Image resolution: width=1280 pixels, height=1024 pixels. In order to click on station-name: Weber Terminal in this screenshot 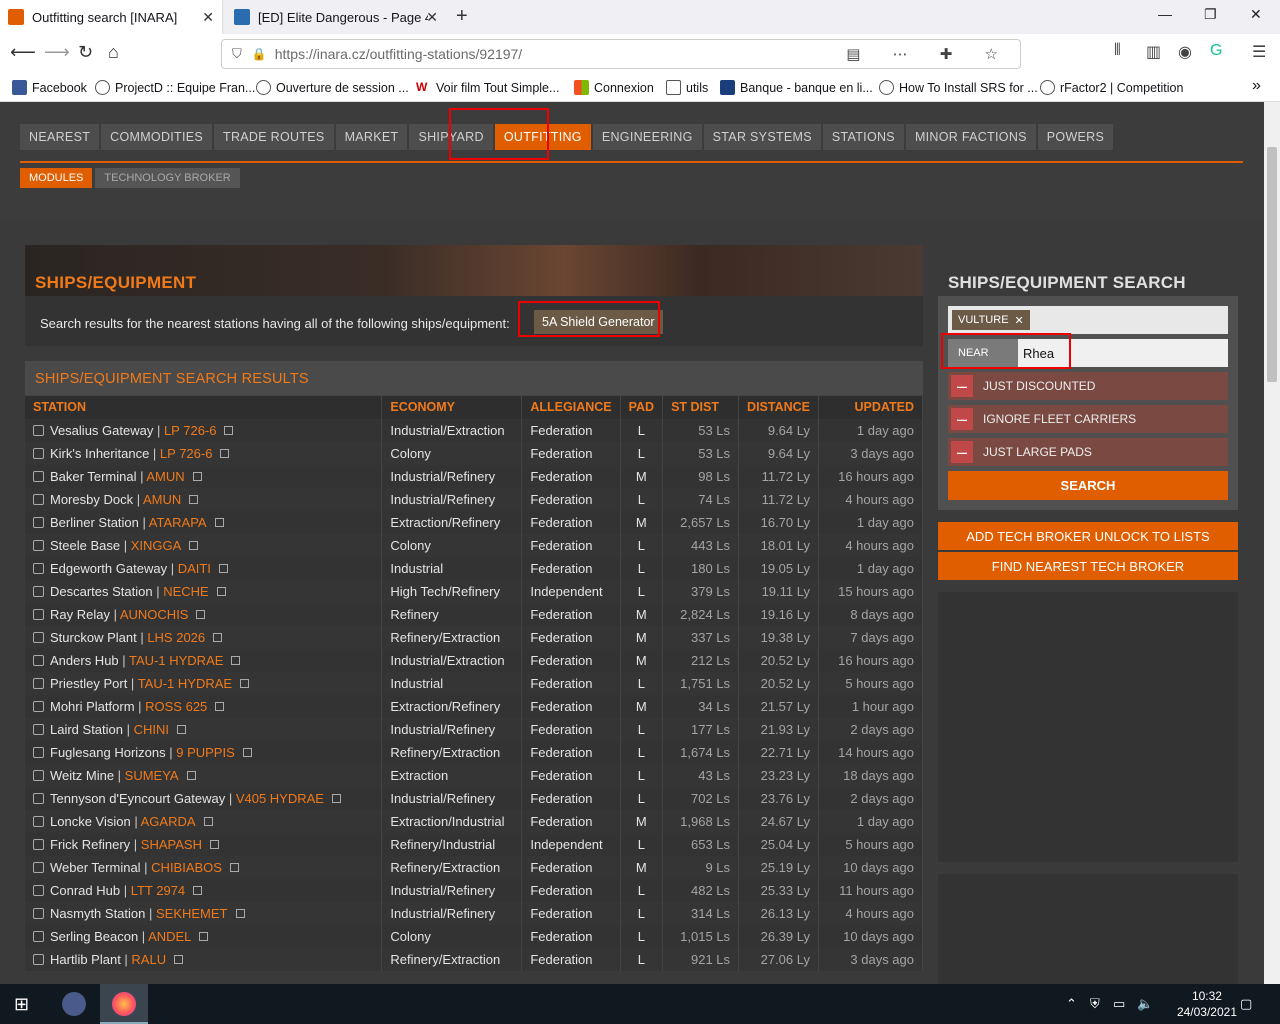, I will do `click(95, 867)`.